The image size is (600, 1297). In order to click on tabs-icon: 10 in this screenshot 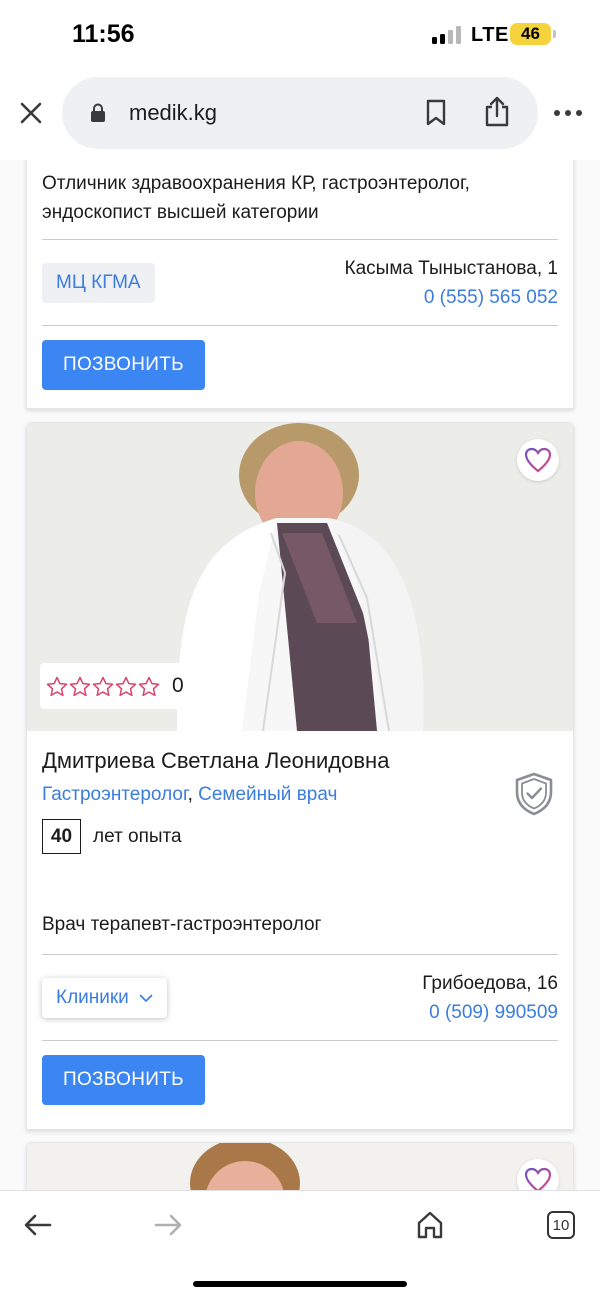, I will do `click(561, 1225)`.